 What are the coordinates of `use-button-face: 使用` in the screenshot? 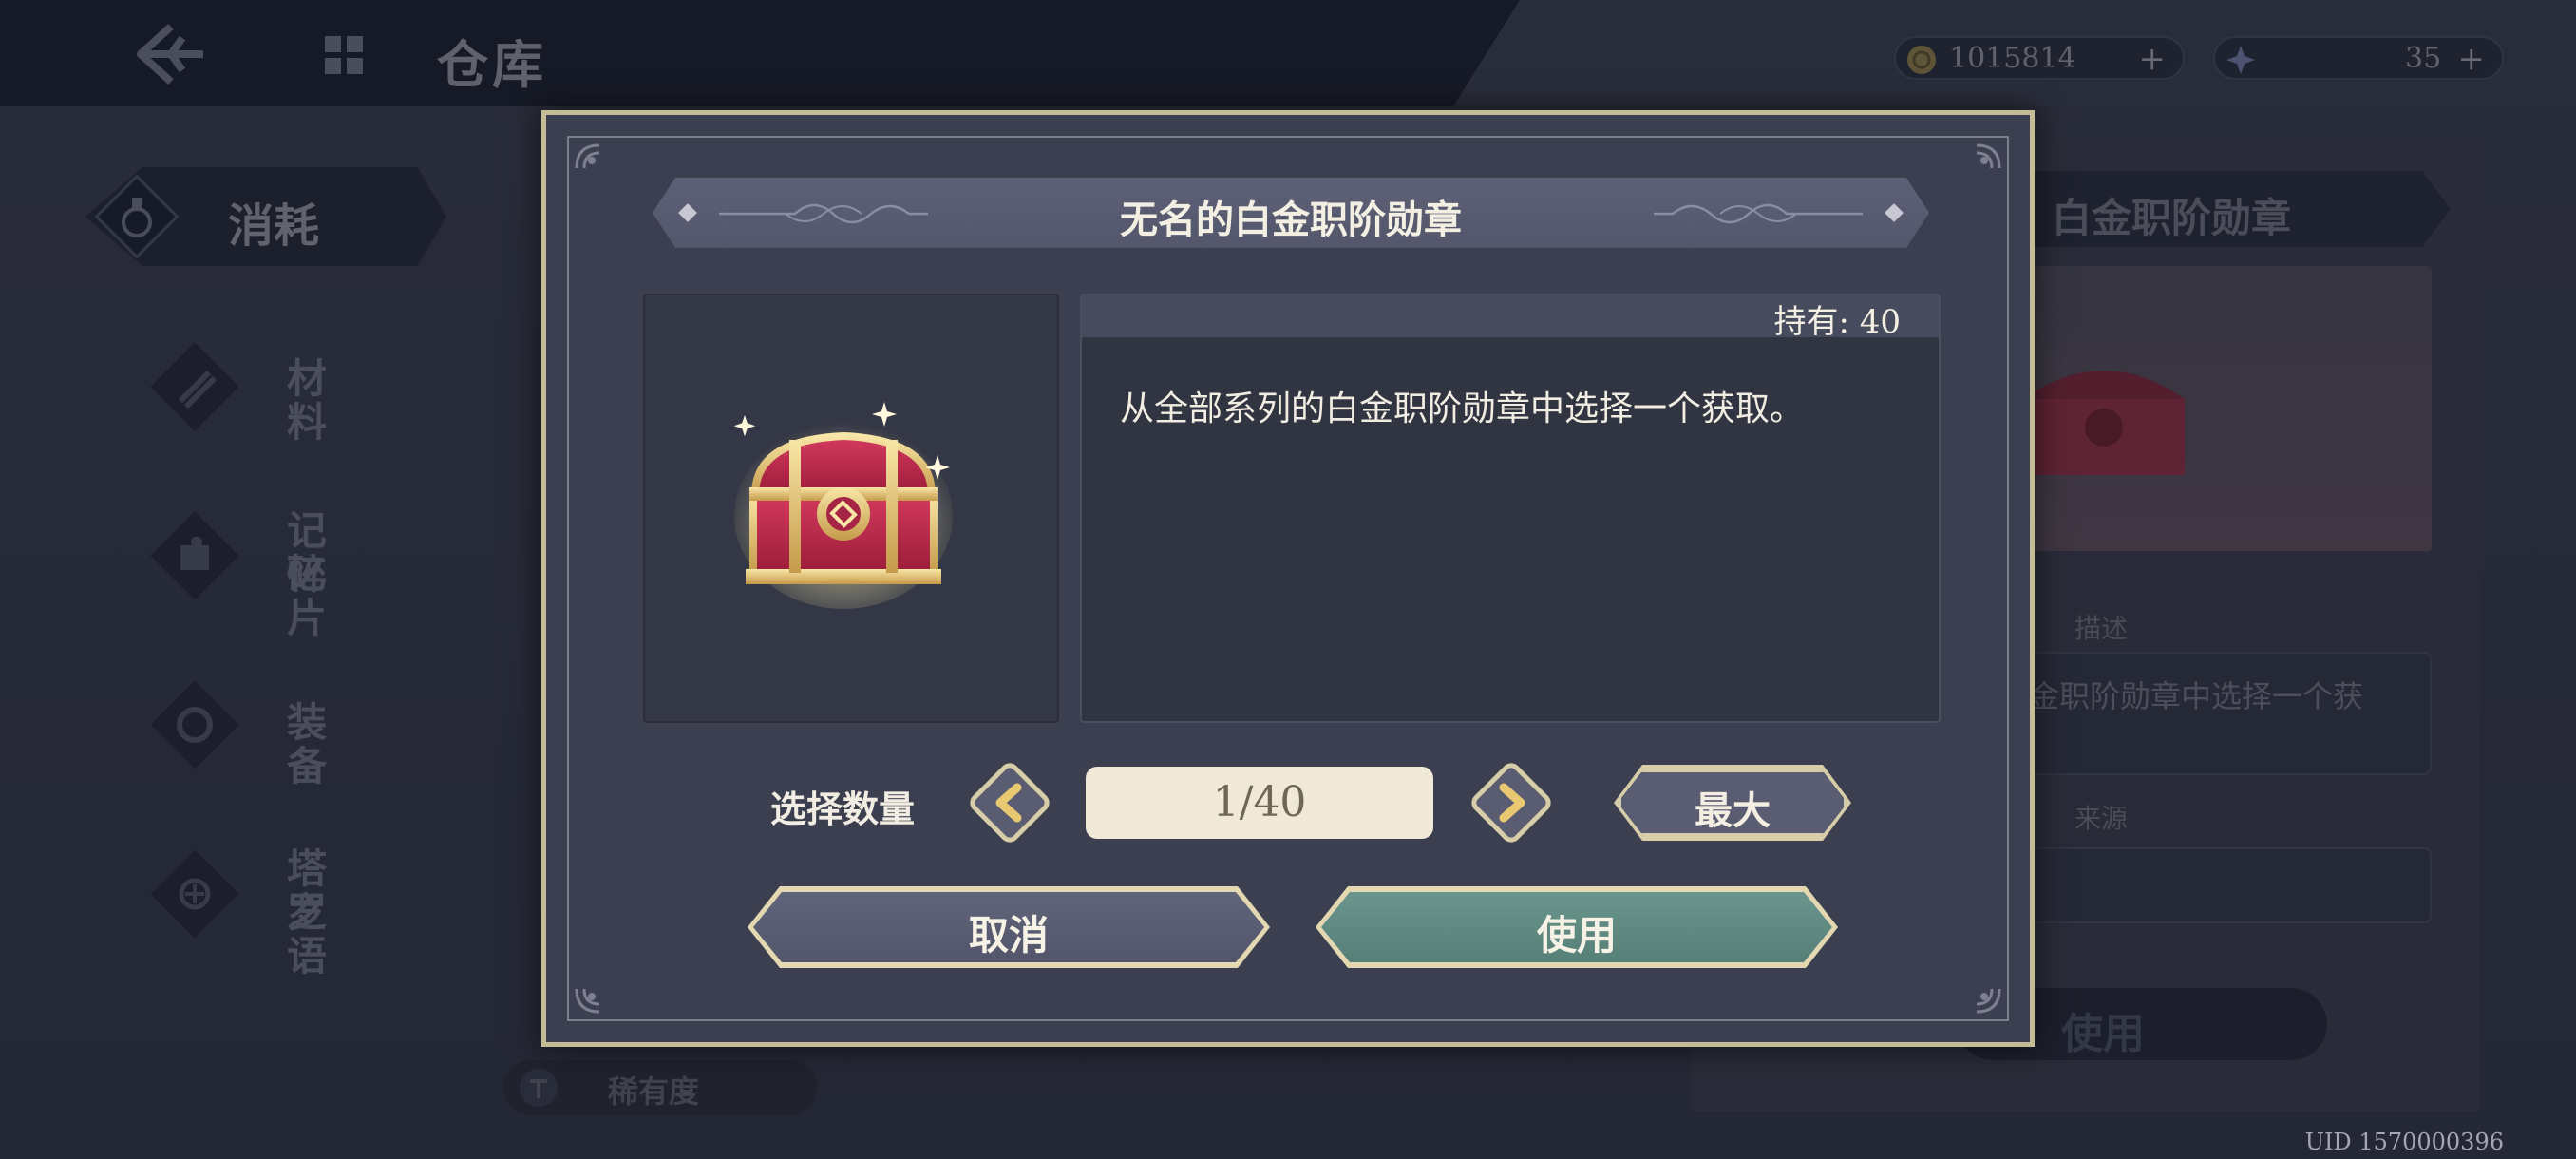 It's located at (1576, 927).